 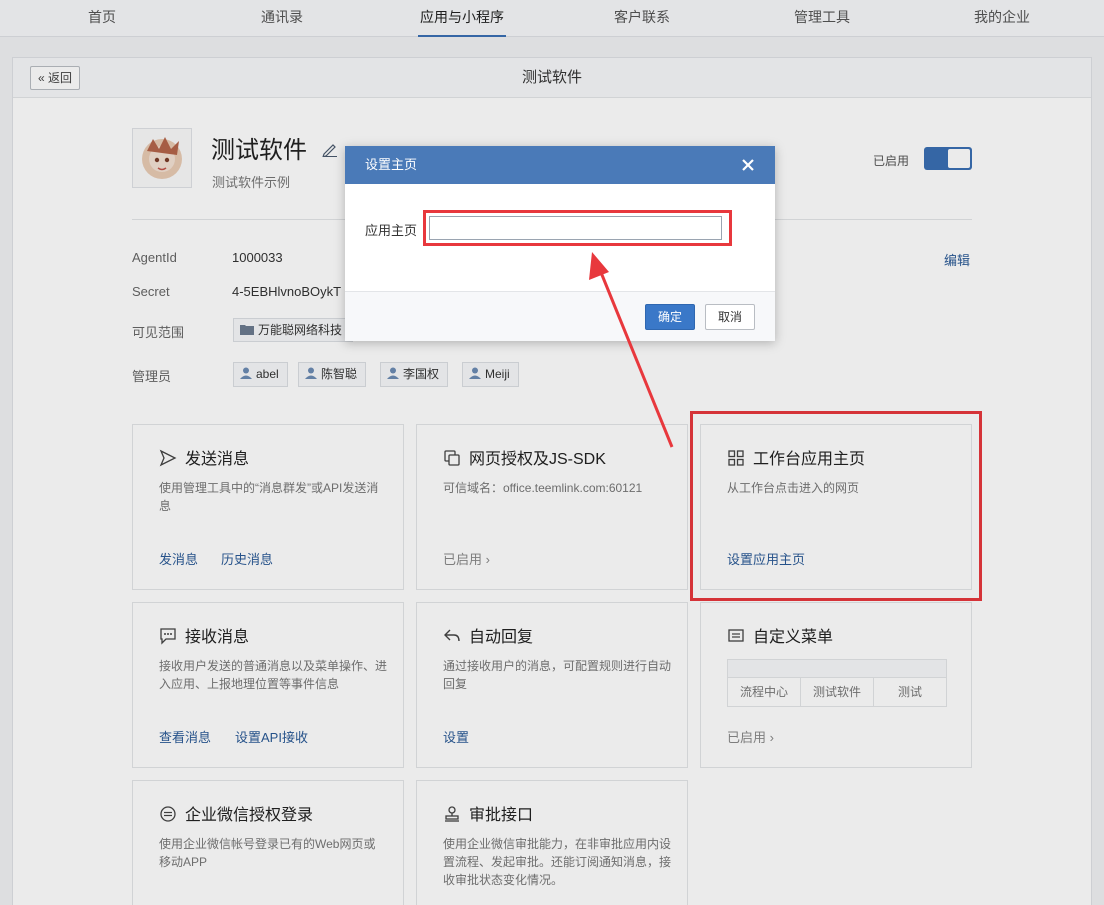 I want to click on cancel-button: 取消, so click(x=730, y=317).